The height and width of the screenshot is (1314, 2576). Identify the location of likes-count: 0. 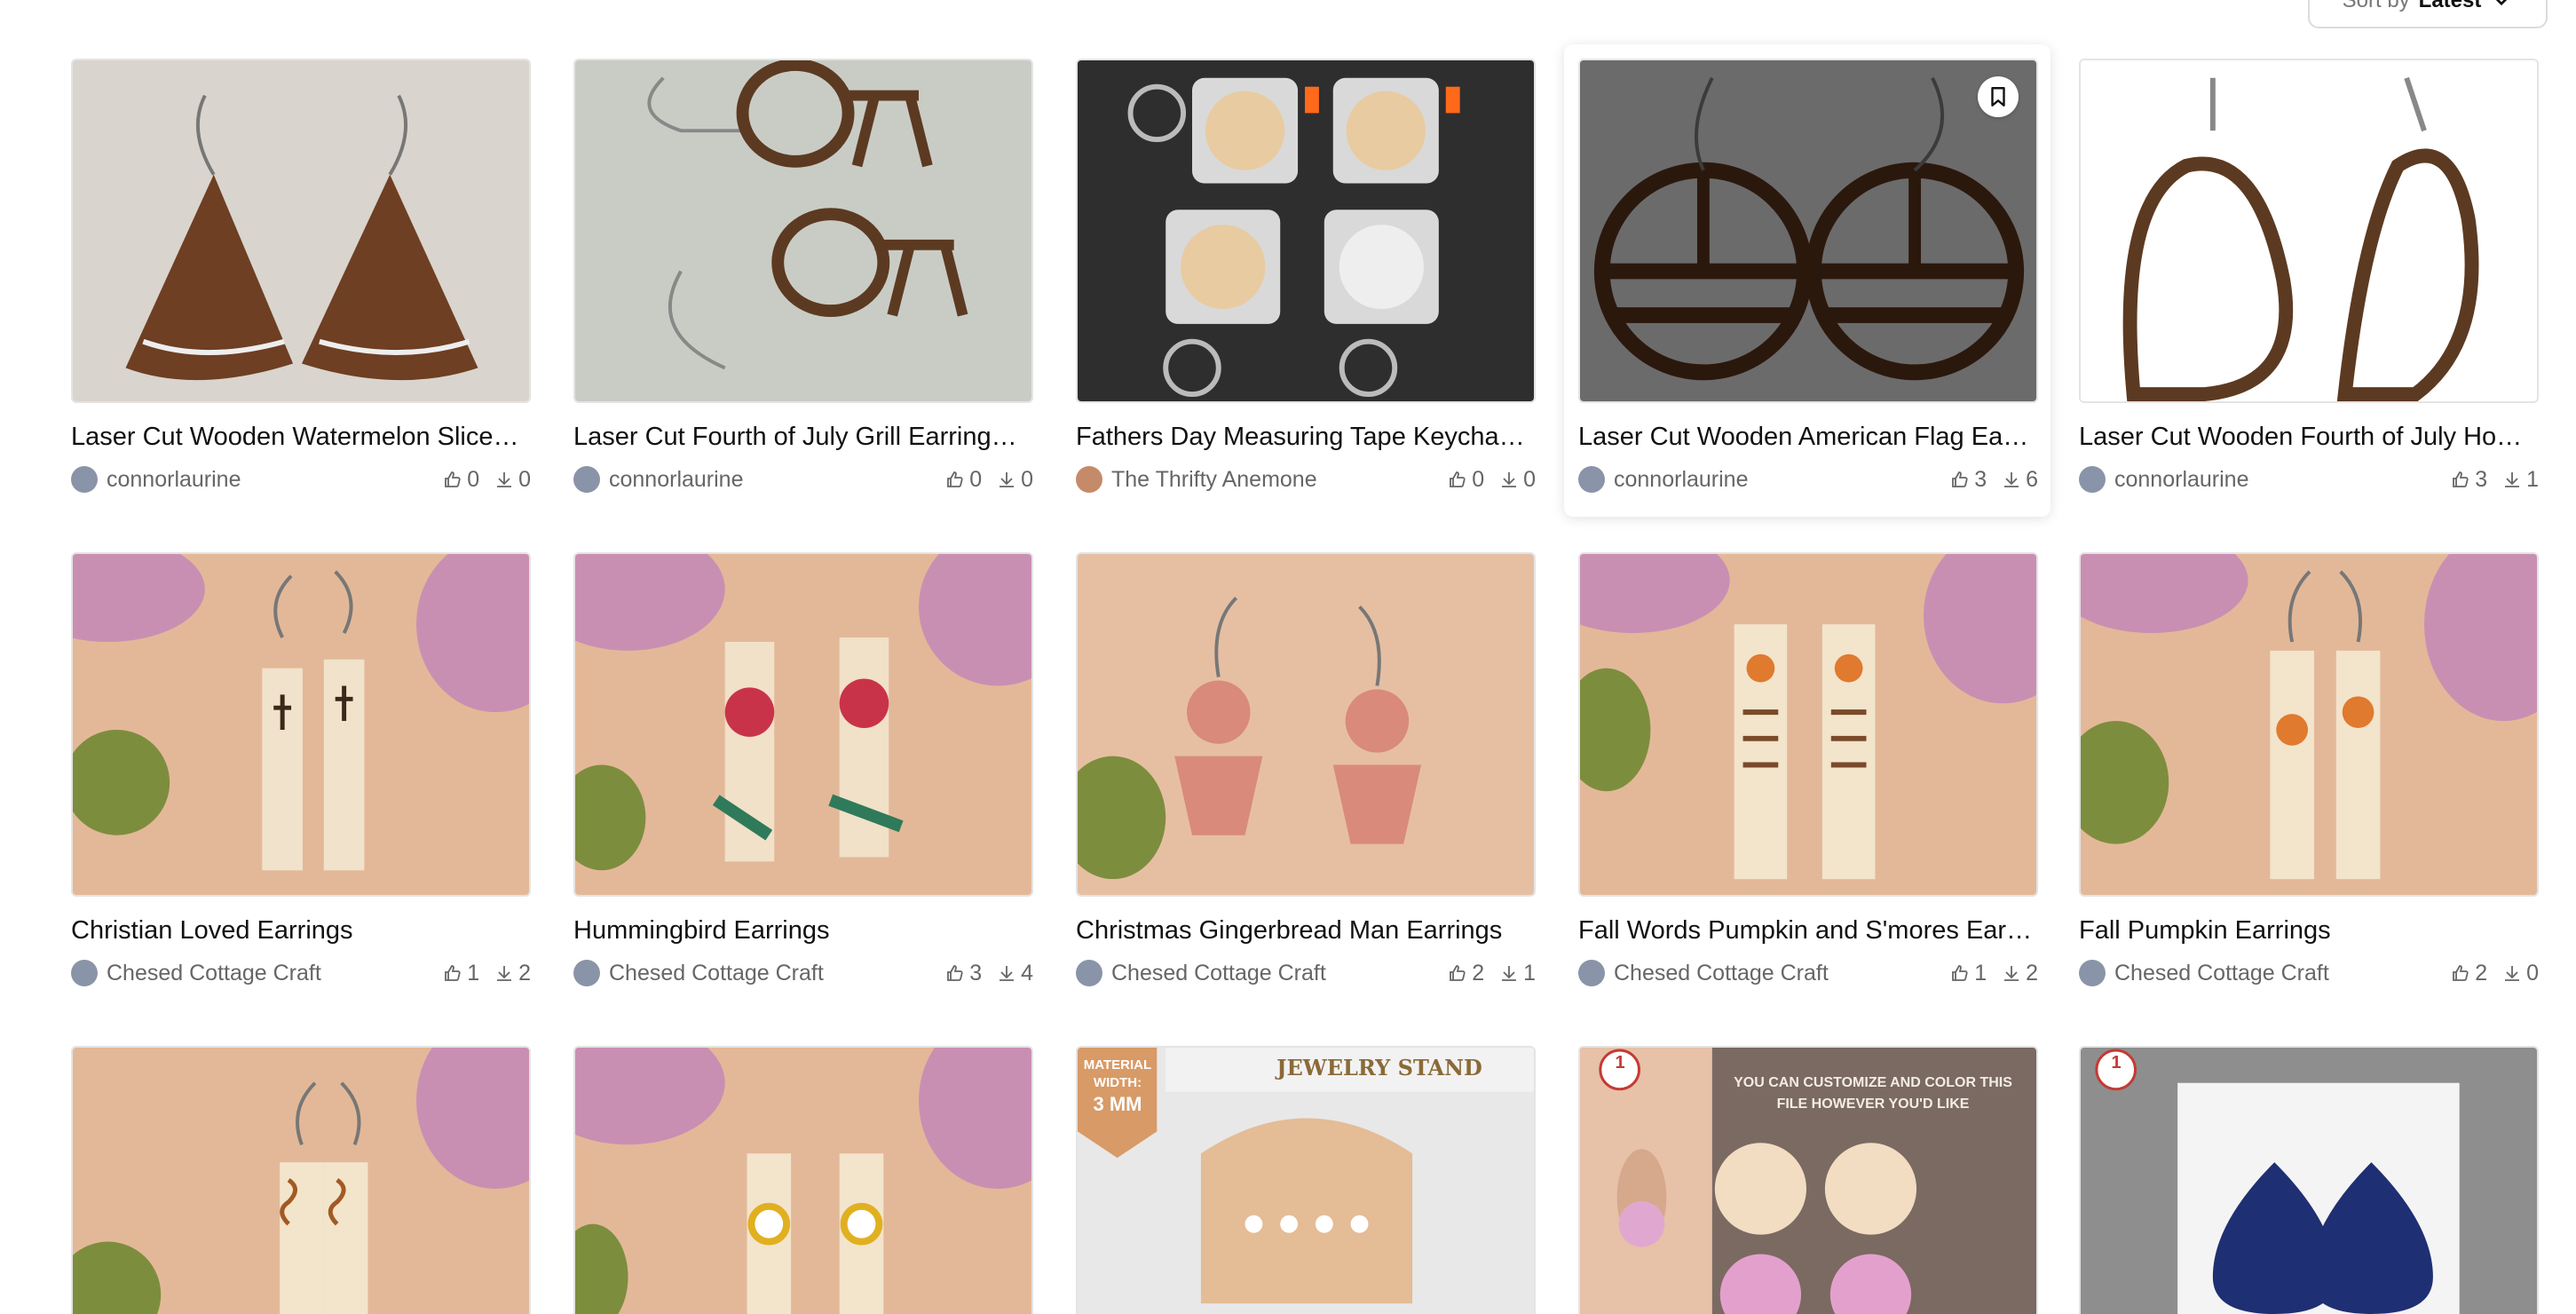
(976, 479).